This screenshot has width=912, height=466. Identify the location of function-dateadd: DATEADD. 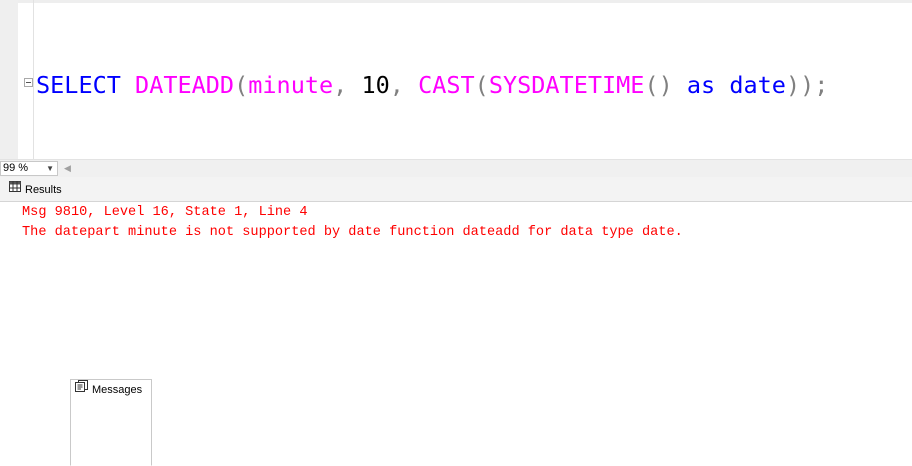
(185, 85).